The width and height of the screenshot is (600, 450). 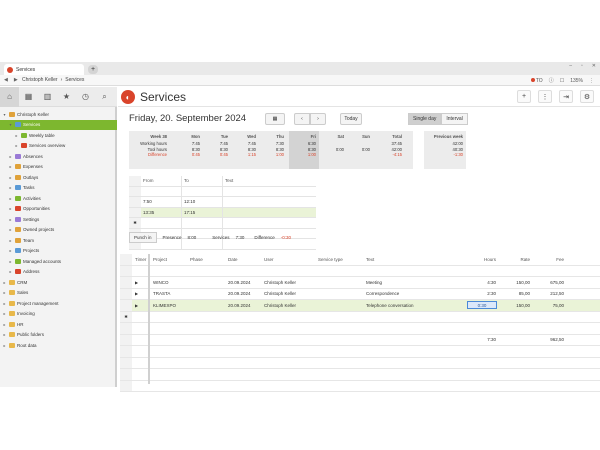 What do you see at coordinates (516, 294) in the screenshot?
I see `cell-rate: 85,00` at bounding box center [516, 294].